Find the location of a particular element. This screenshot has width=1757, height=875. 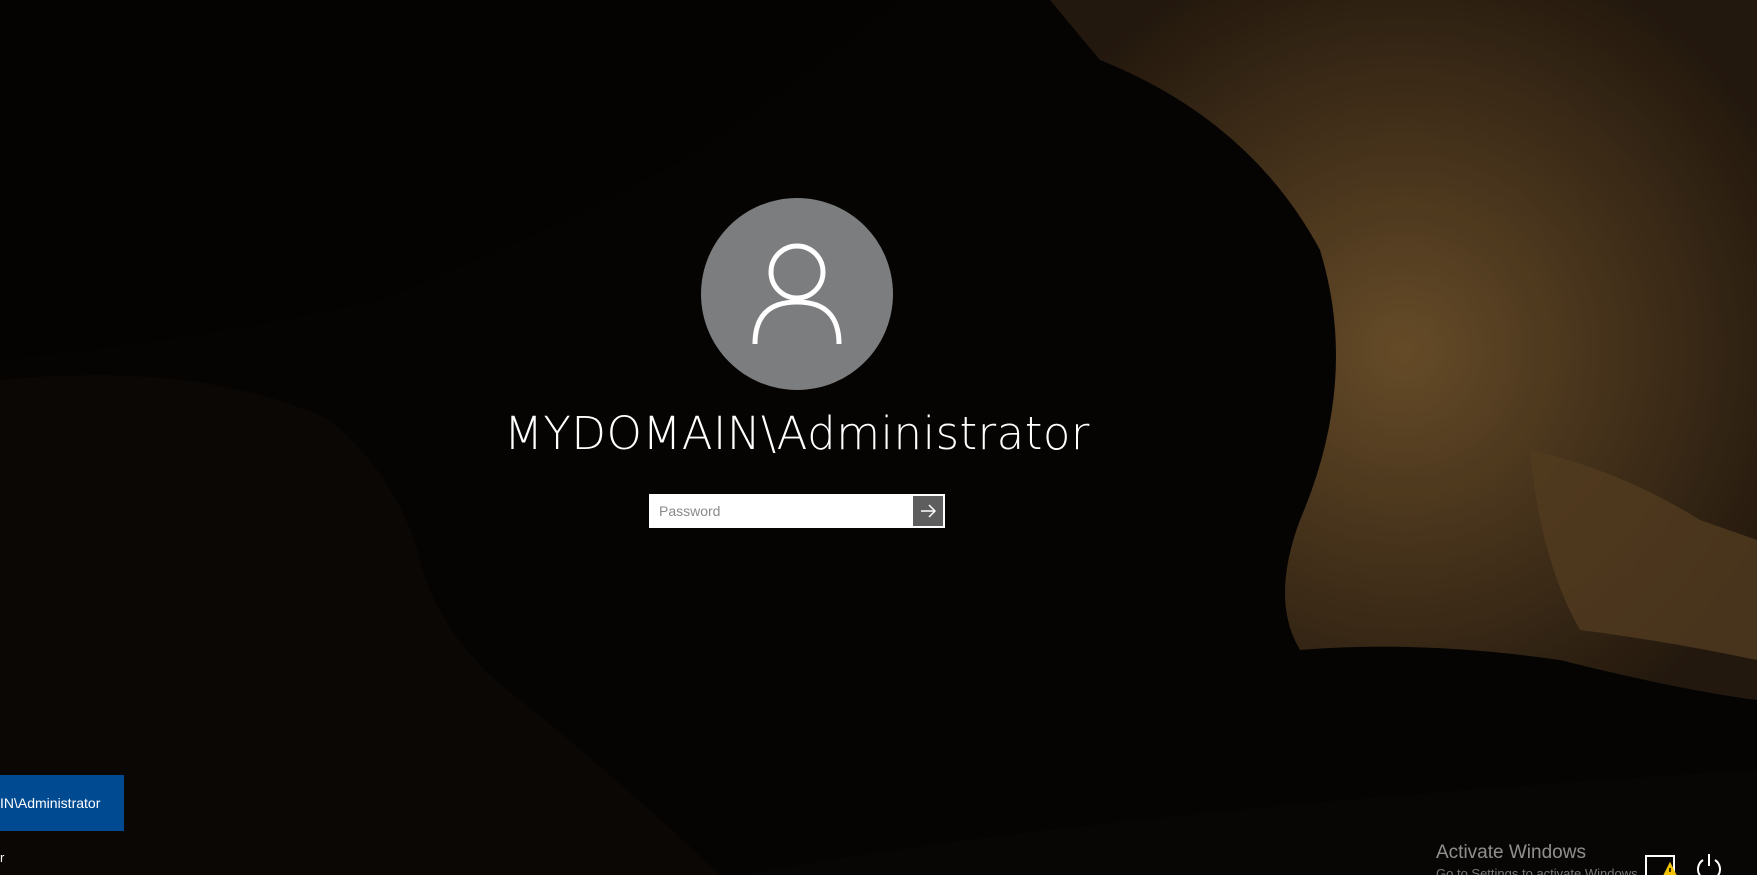

password-field-container is located at coordinates (797, 511).